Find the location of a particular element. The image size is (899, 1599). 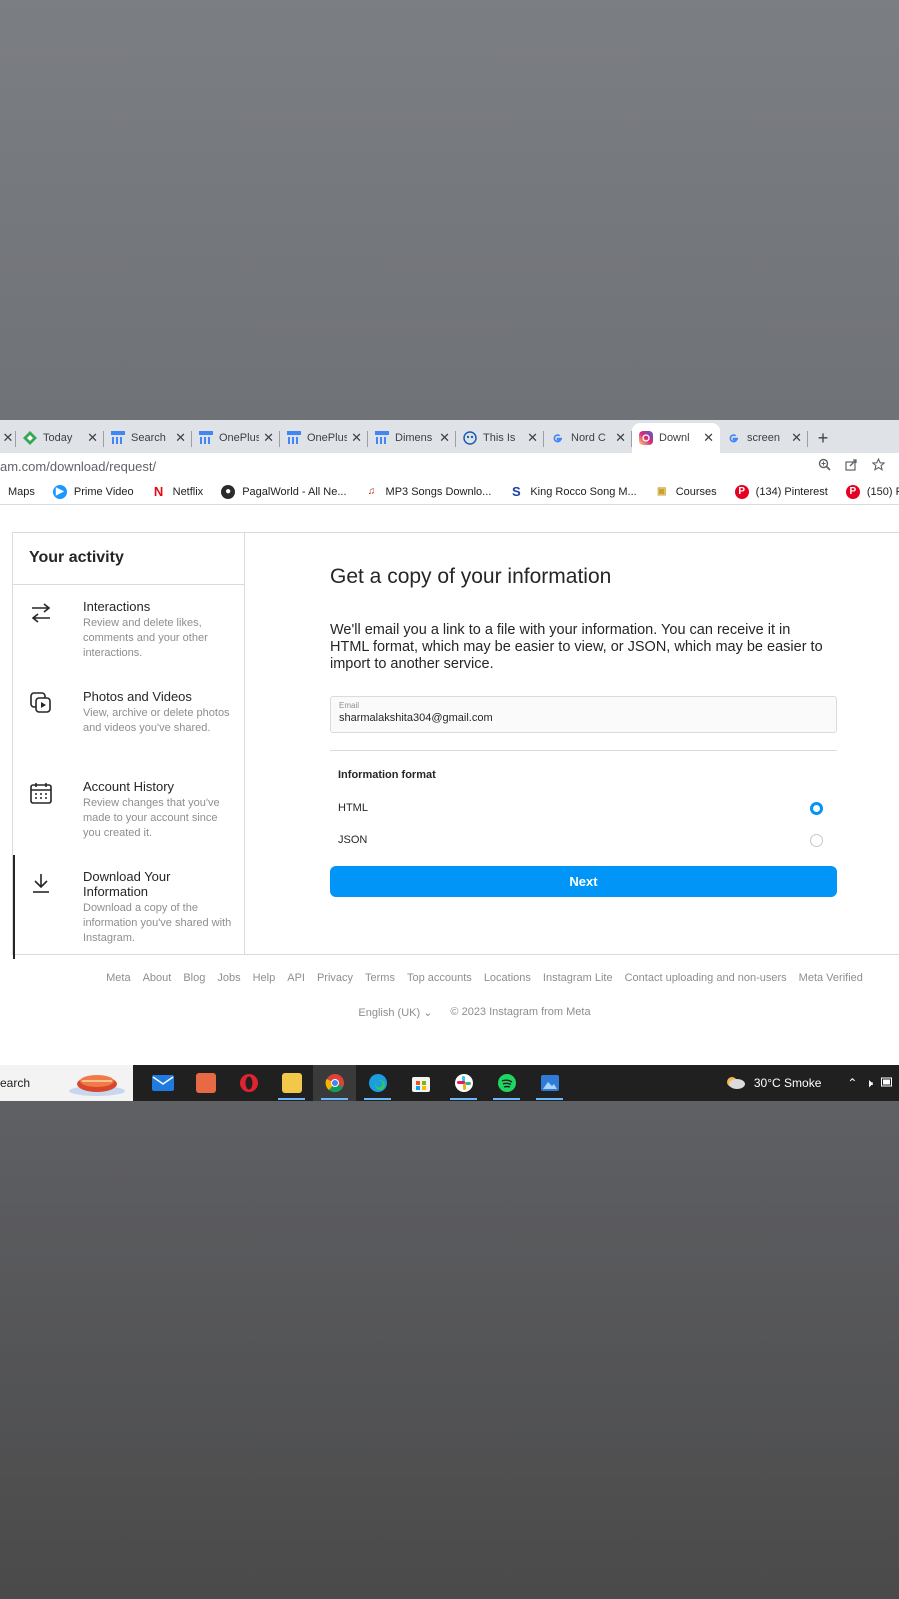

next-button: Next is located at coordinates (583, 881).